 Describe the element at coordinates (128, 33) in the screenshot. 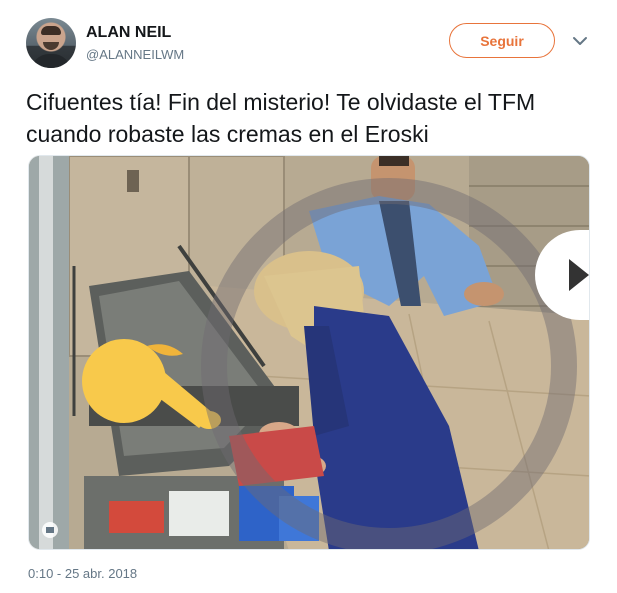

I see `author-name: ALAN NEIL` at that location.